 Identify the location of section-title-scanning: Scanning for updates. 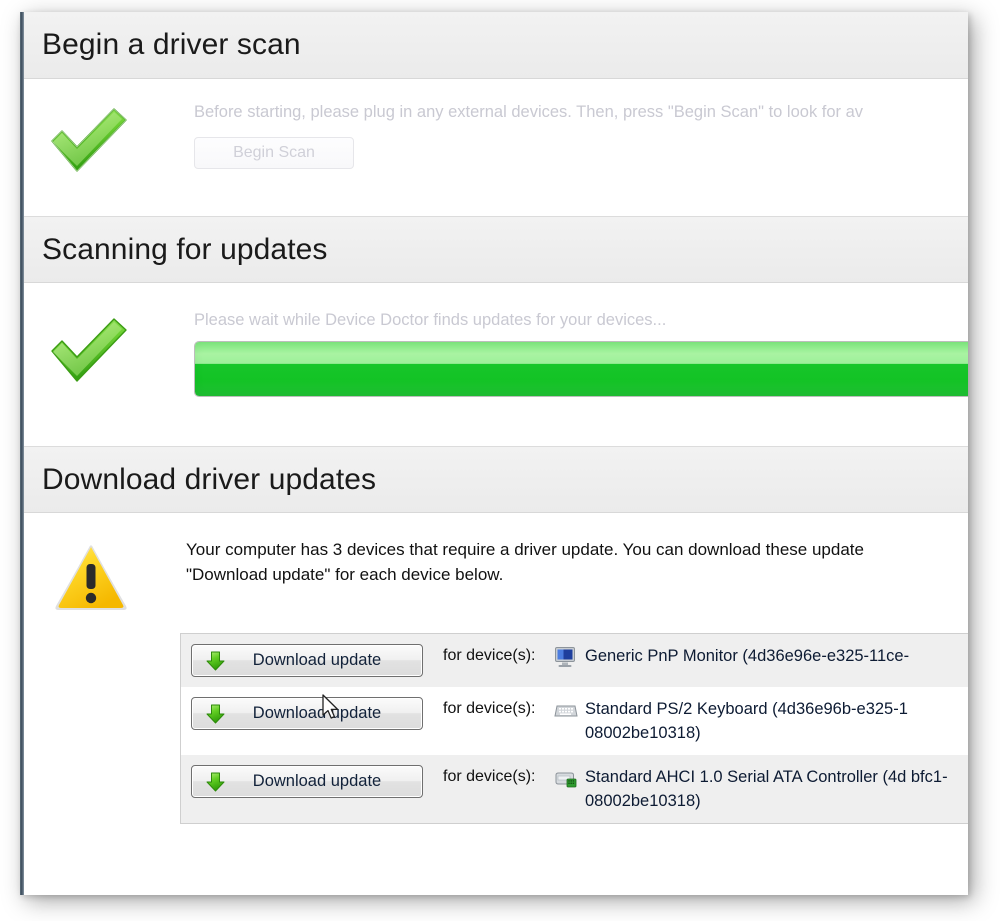
(185, 249).